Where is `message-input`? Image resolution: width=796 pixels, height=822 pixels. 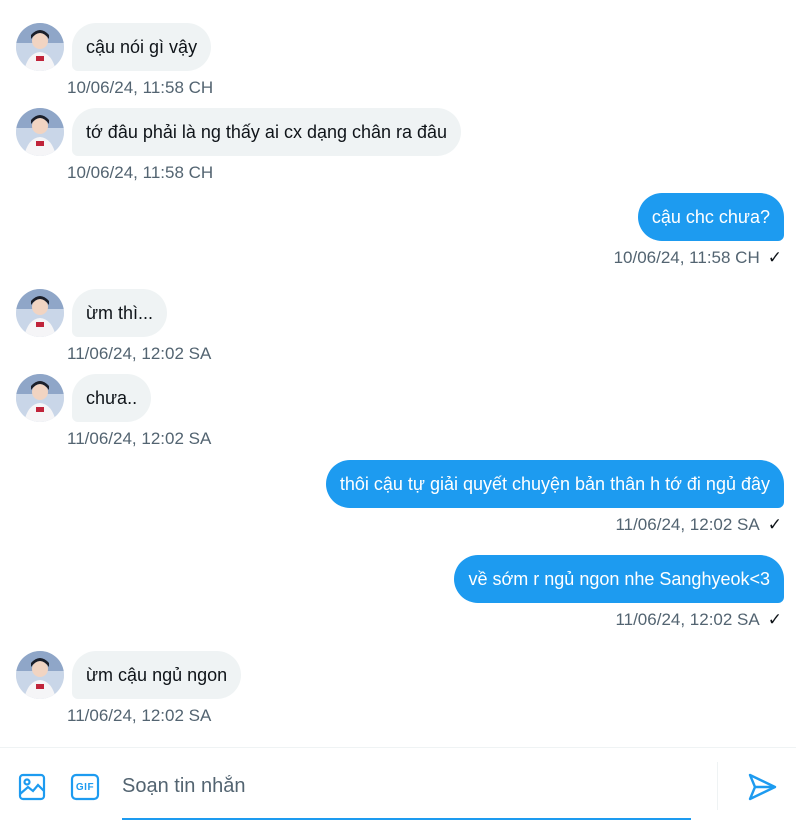 message-input is located at coordinates (406, 786).